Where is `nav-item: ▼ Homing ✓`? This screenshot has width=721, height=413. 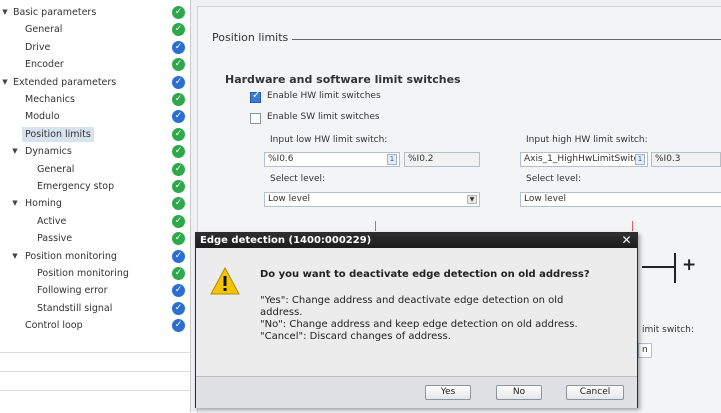 nav-item: ▼ Homing ✓ is located at coordinates (95, 203).